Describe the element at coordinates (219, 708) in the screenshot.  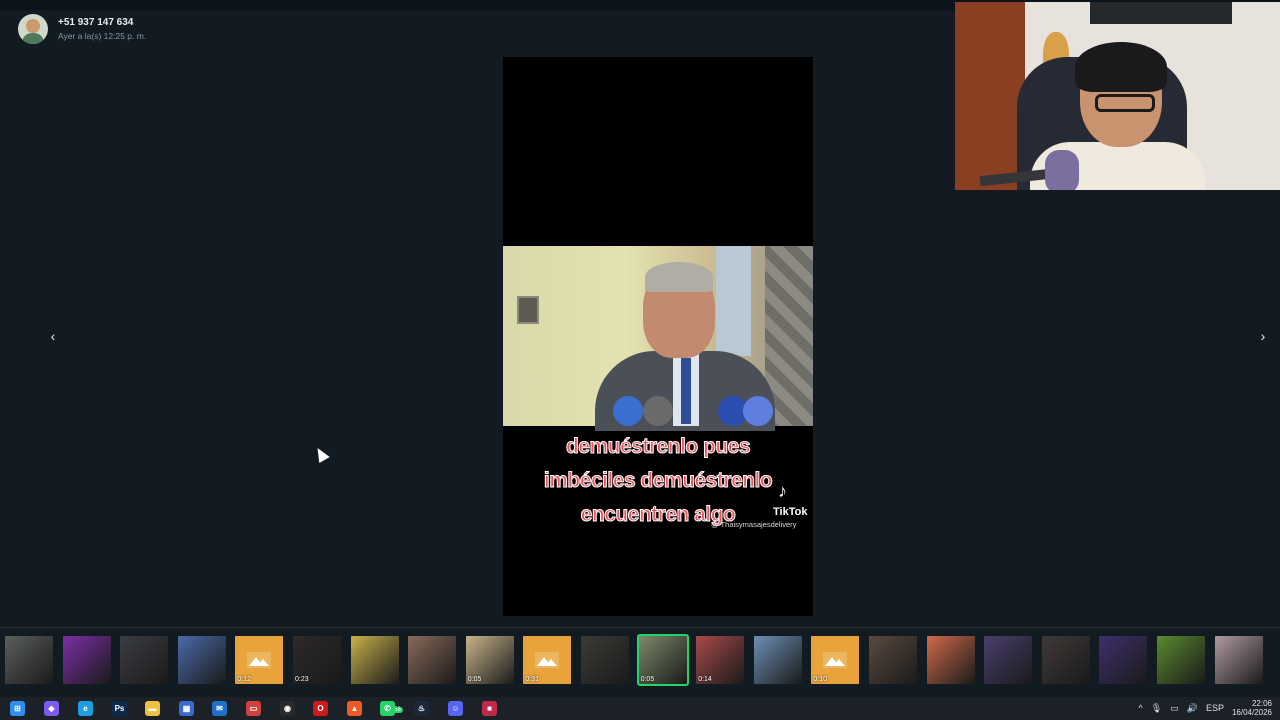
I see `outlook-icon: ✉` at that location.